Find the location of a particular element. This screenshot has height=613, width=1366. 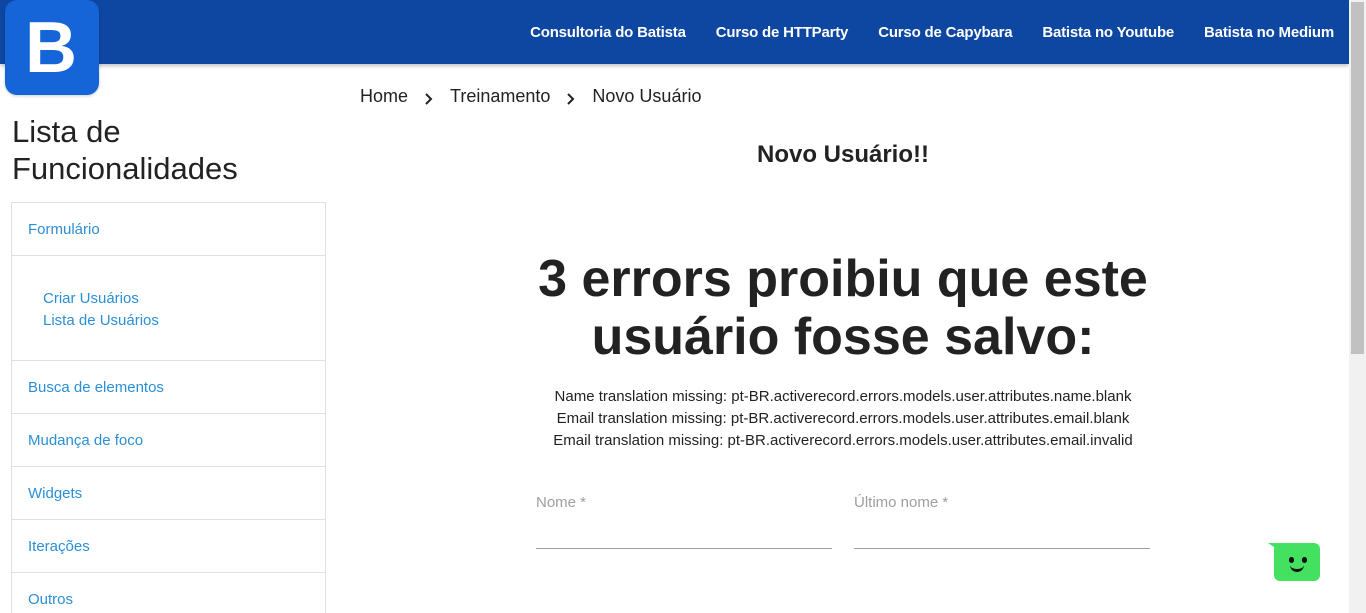

page-scrollbar is located at coordinates (1357, 306).